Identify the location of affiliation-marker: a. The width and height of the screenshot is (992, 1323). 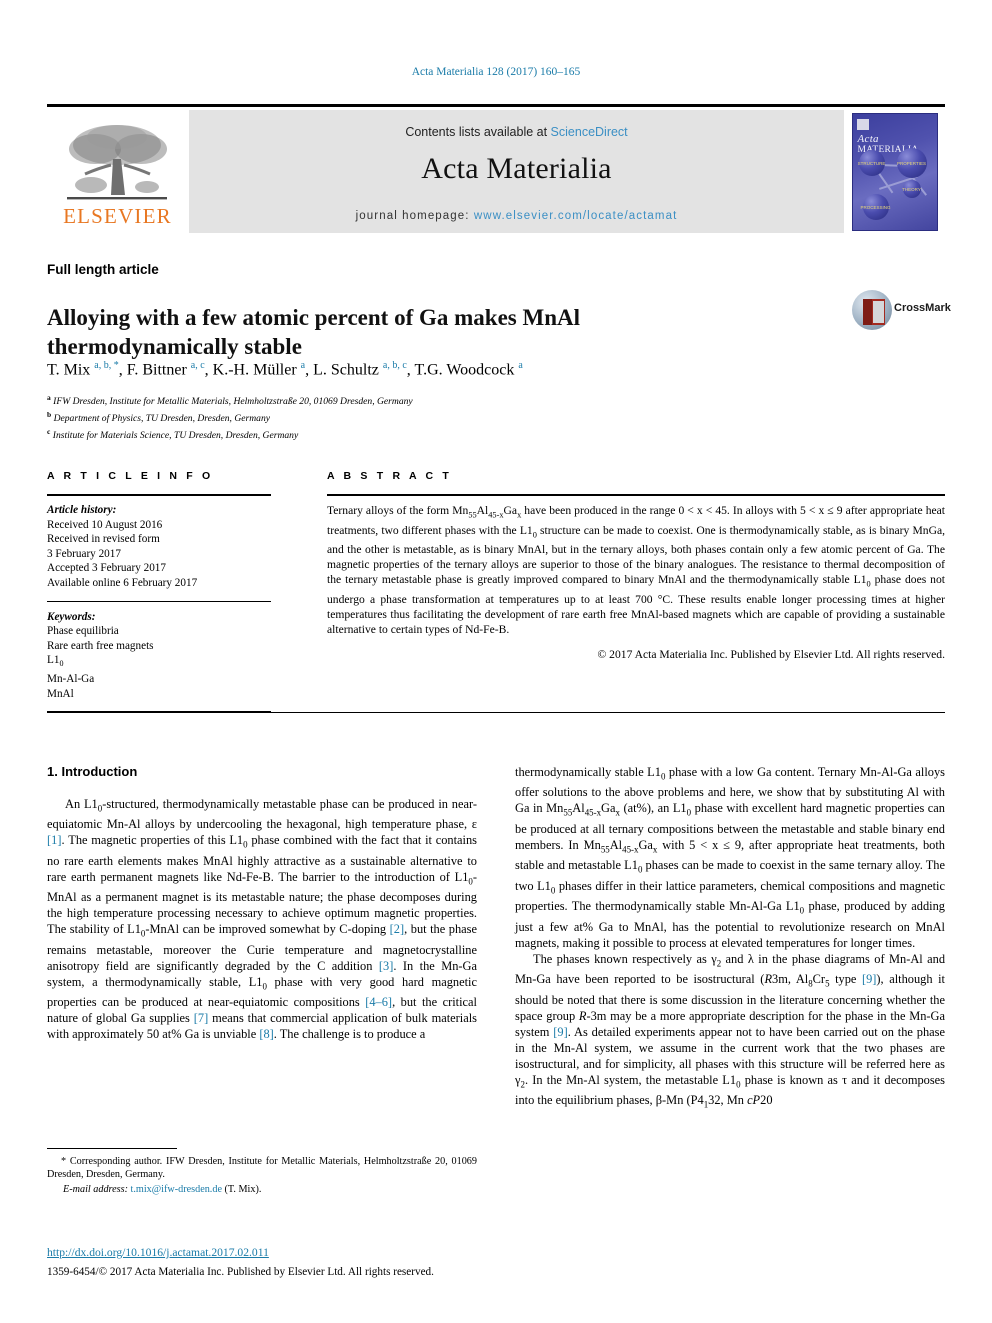
(49, 397).